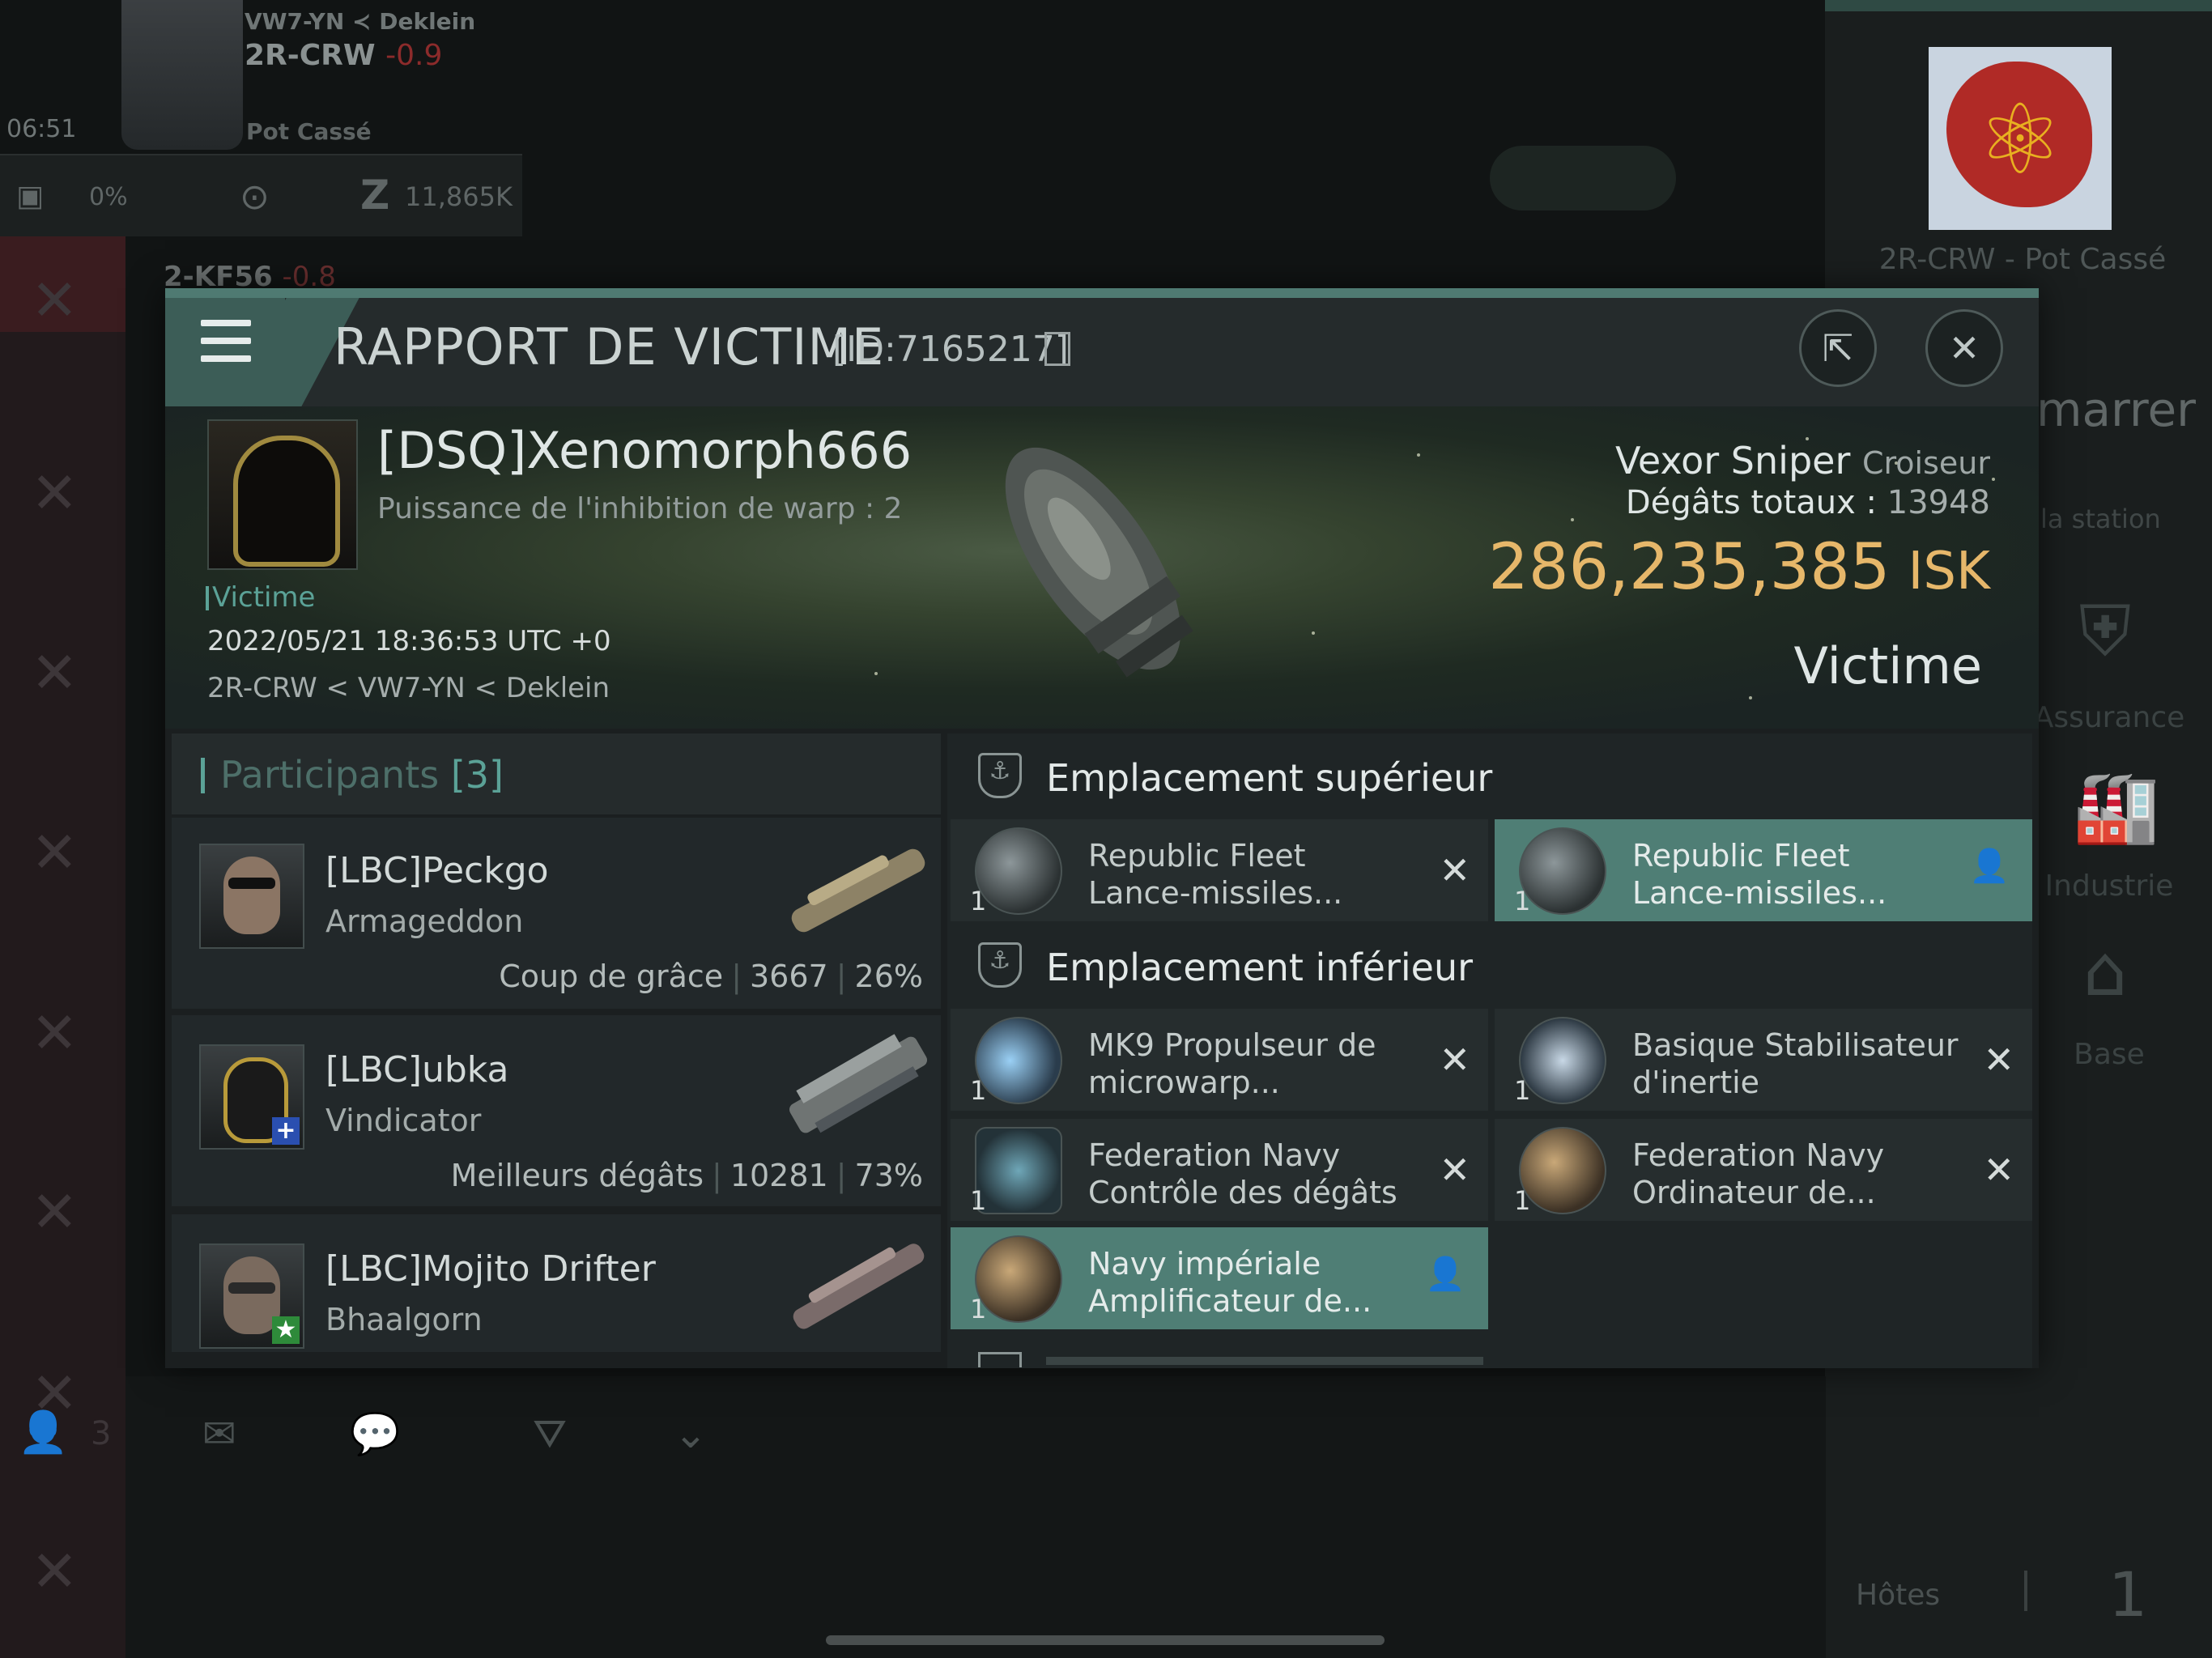 The height and width of the screenshot is (1658, 2212). What do you see at coordinates (1264, 1361) in the screenshot?
I see `next-slot-title-cut` at bounding box center [1264, 1361].